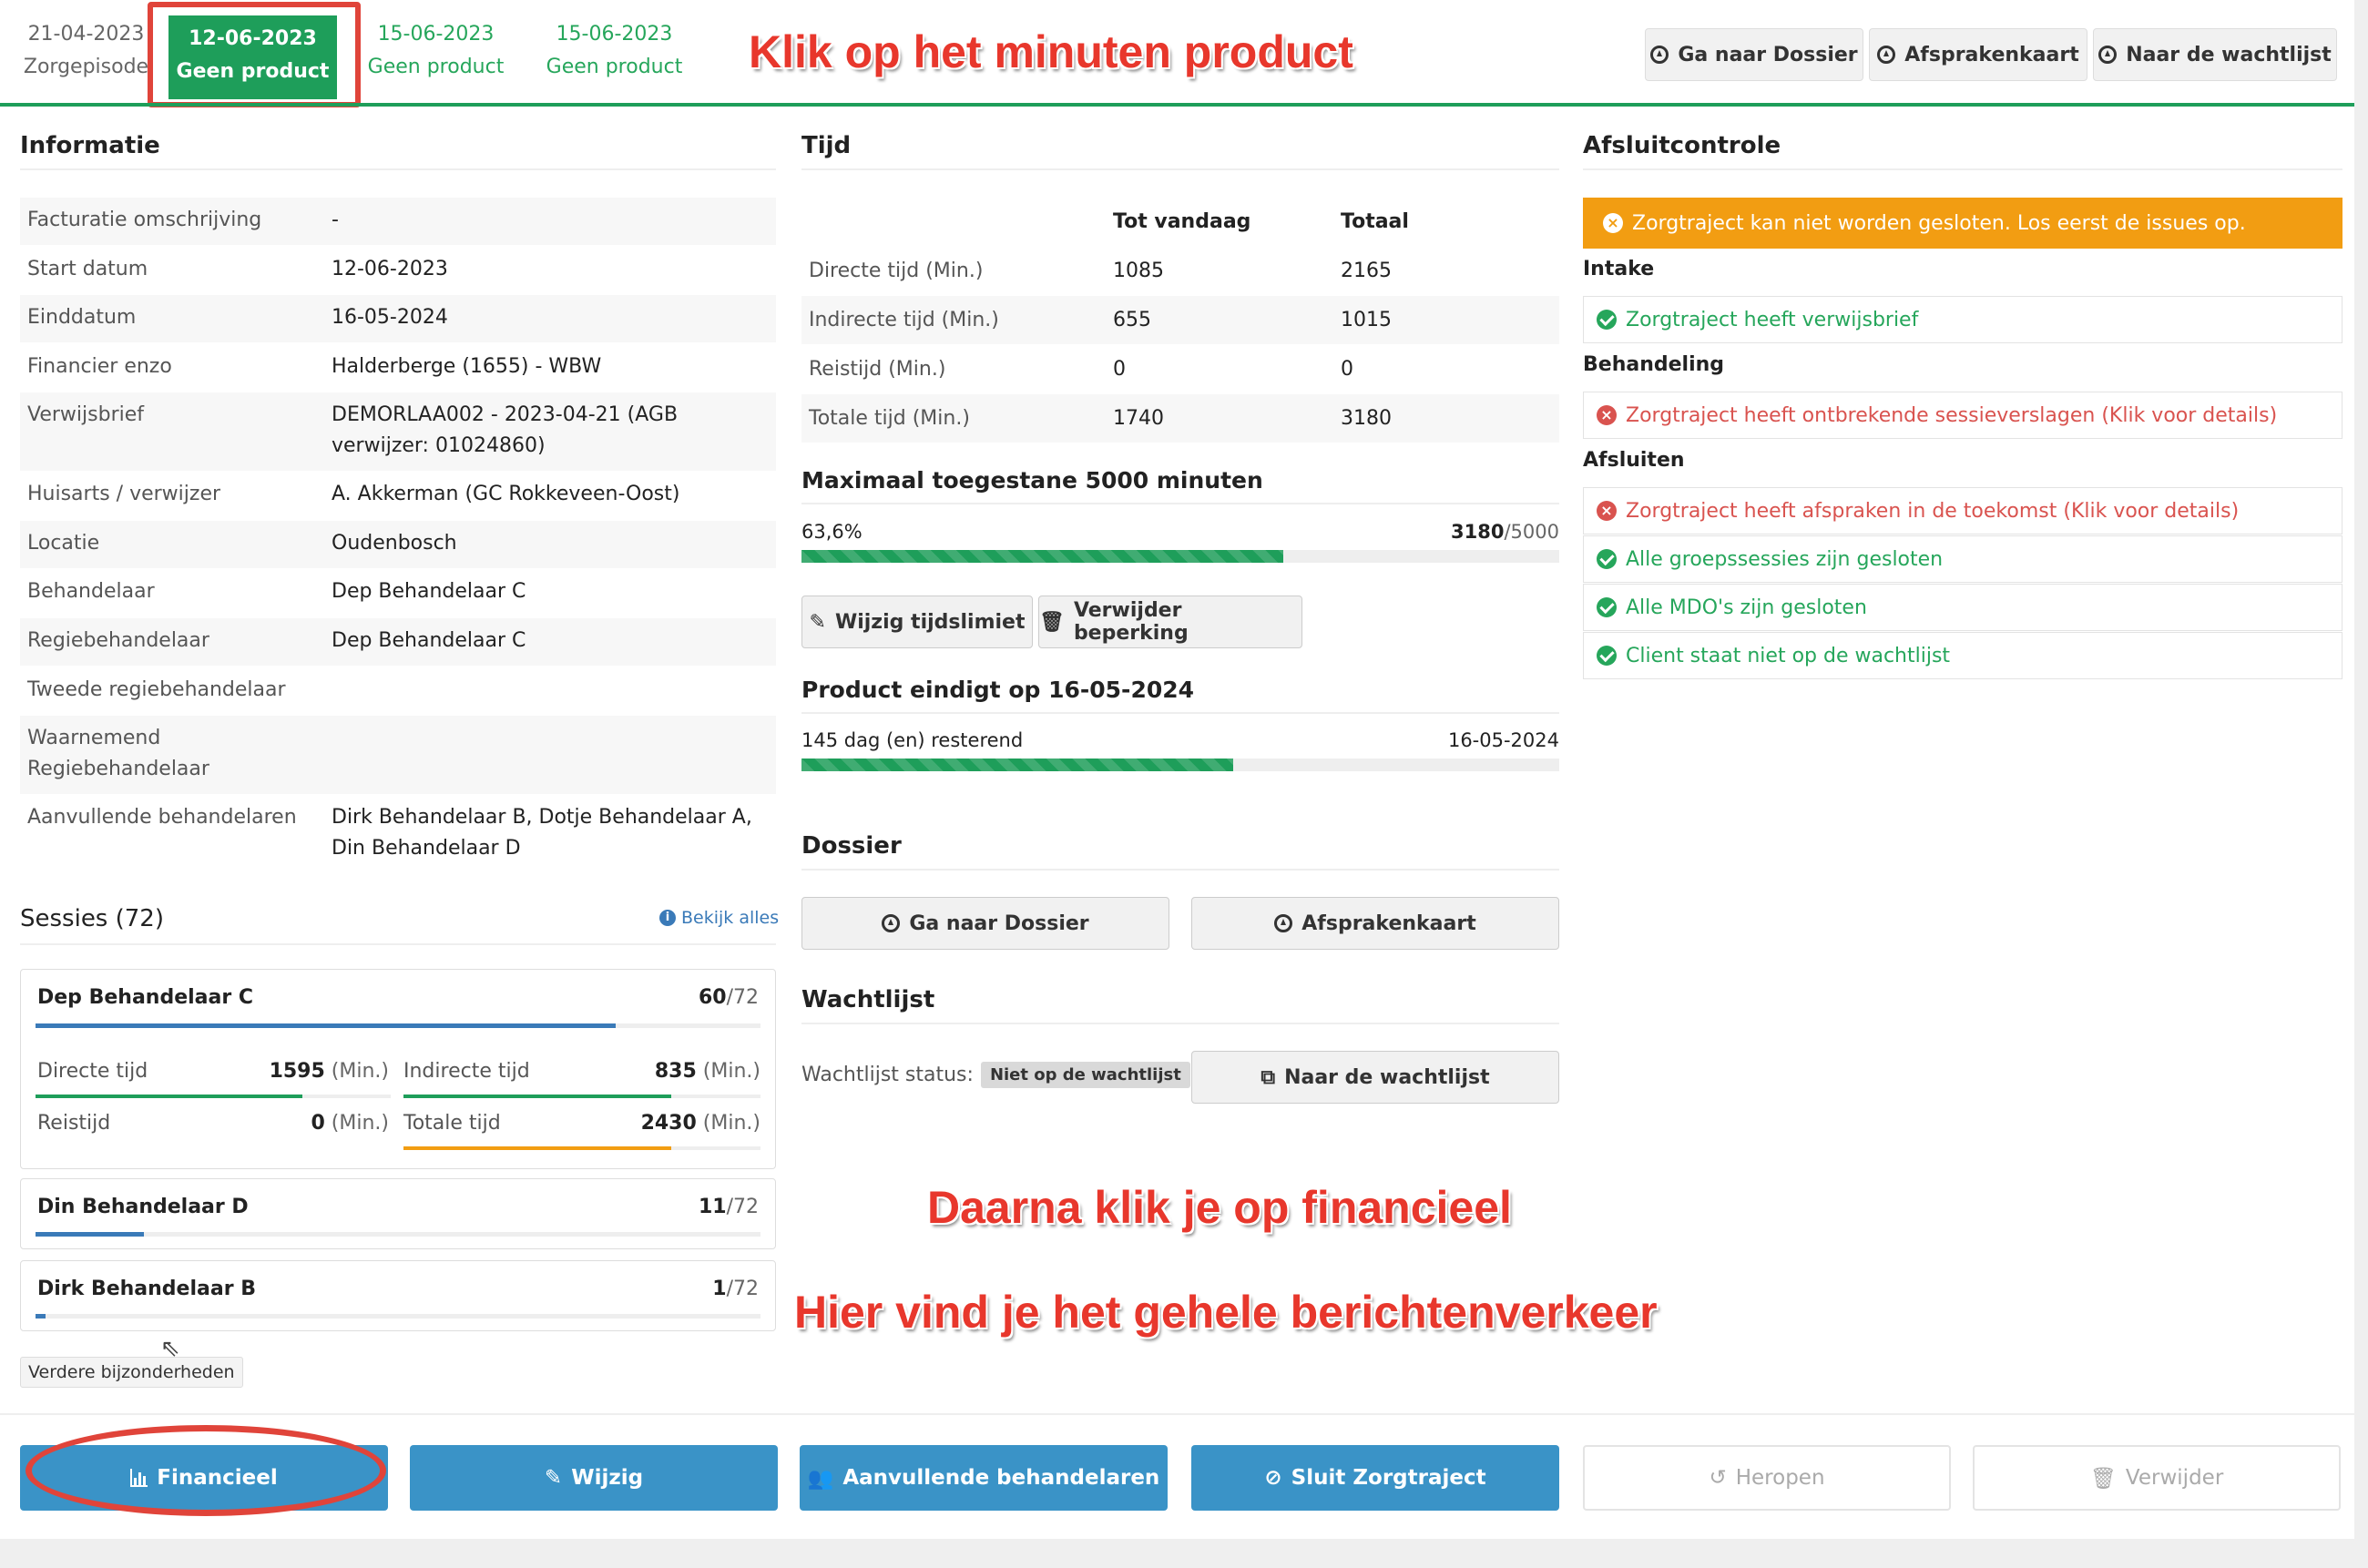 The width and height of the screenshot is (2368, 1568). I want to click on button-label: Verwijder, so click(2175, 1478).